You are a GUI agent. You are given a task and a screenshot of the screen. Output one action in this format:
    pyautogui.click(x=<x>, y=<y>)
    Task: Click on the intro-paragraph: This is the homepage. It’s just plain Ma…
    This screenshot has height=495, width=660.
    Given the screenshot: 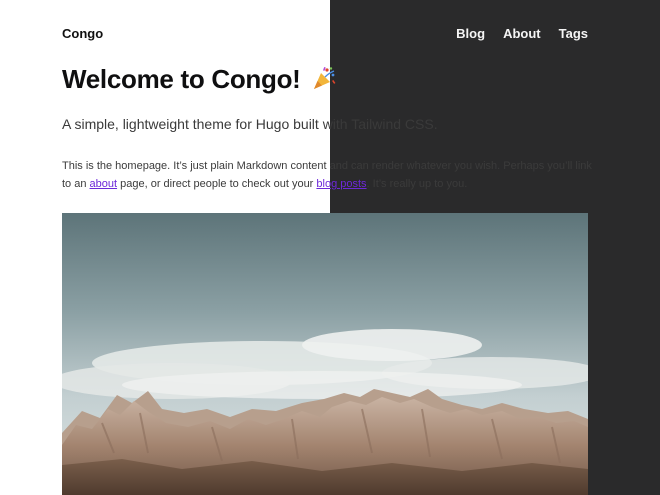 What is the action you would take?
    pyautogui.click(x=332, y=175)
    